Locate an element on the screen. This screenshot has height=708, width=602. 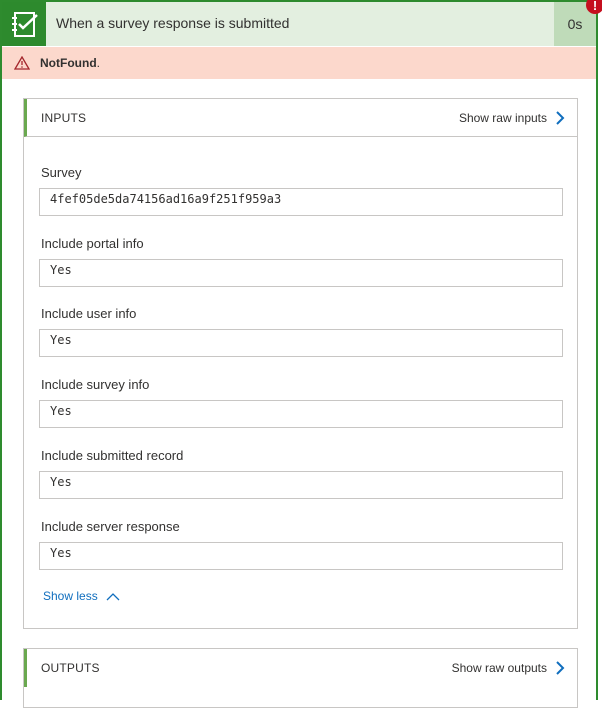
survey-trigger-icon is located at coordinates (24, 24).